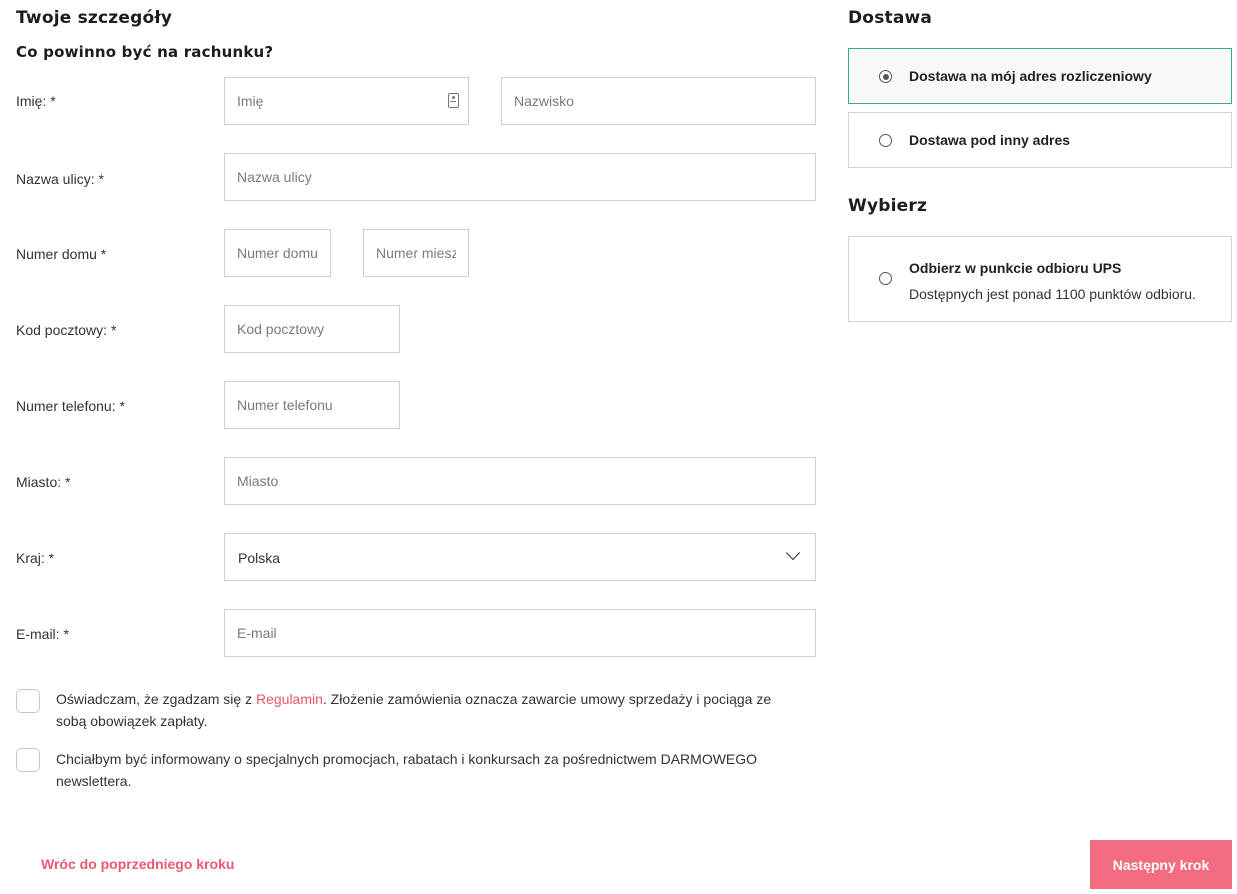  I want to click on terms-checkbox, so click(28, 701).